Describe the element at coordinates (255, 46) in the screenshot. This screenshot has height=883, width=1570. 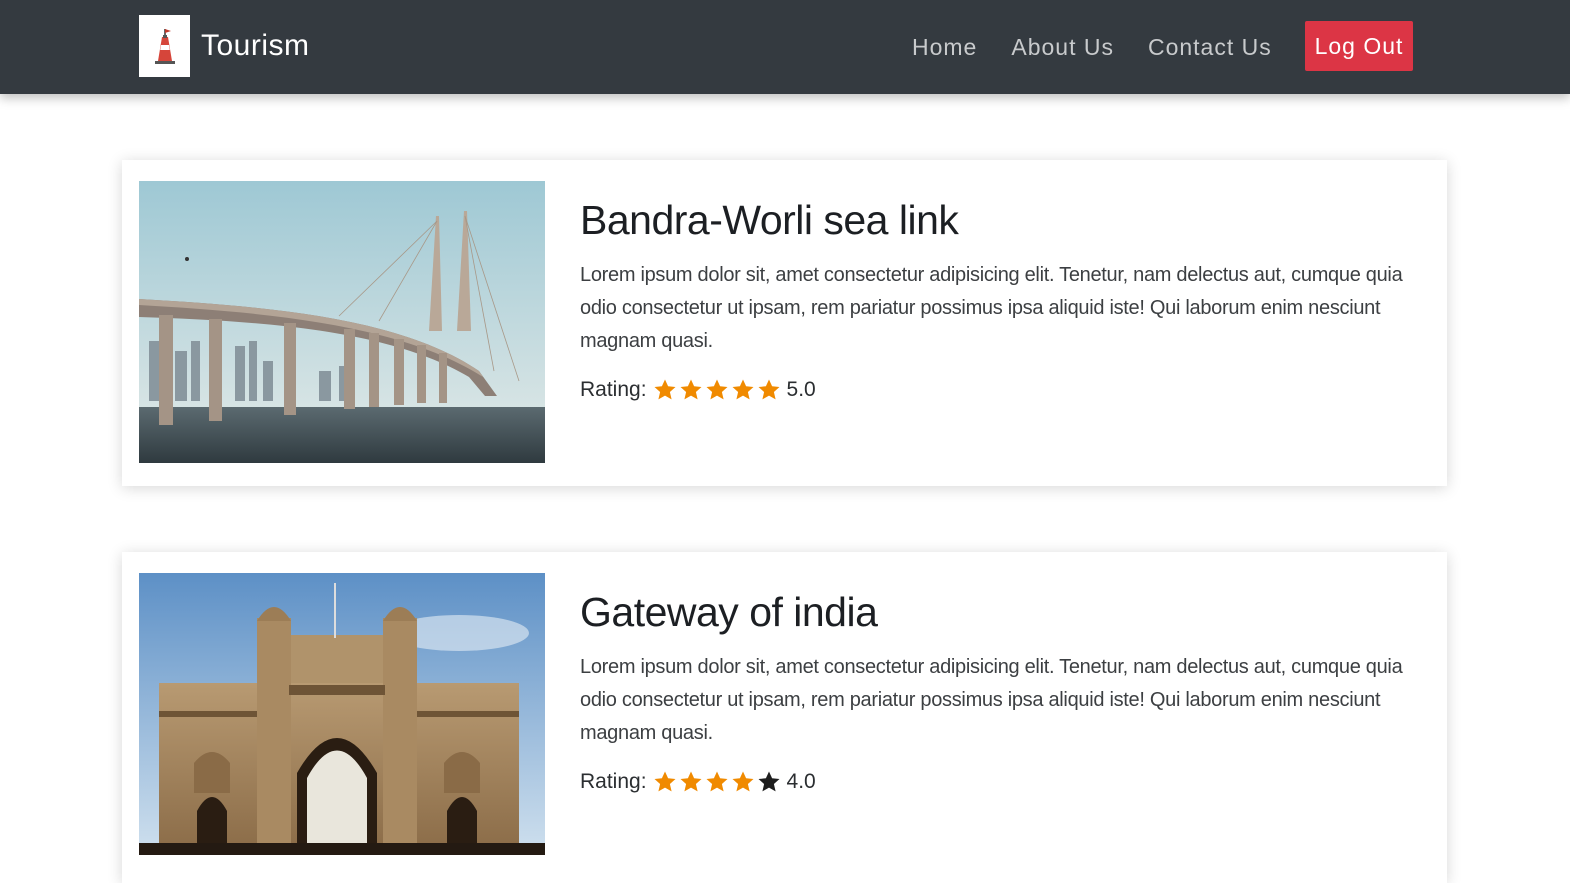
I see `brand-name: Tourism` at that location.